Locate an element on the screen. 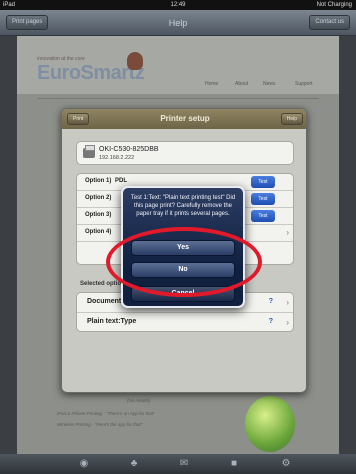 The image size is (356, 474). globe-icon: ◉ is located at coordinates (84, 464).